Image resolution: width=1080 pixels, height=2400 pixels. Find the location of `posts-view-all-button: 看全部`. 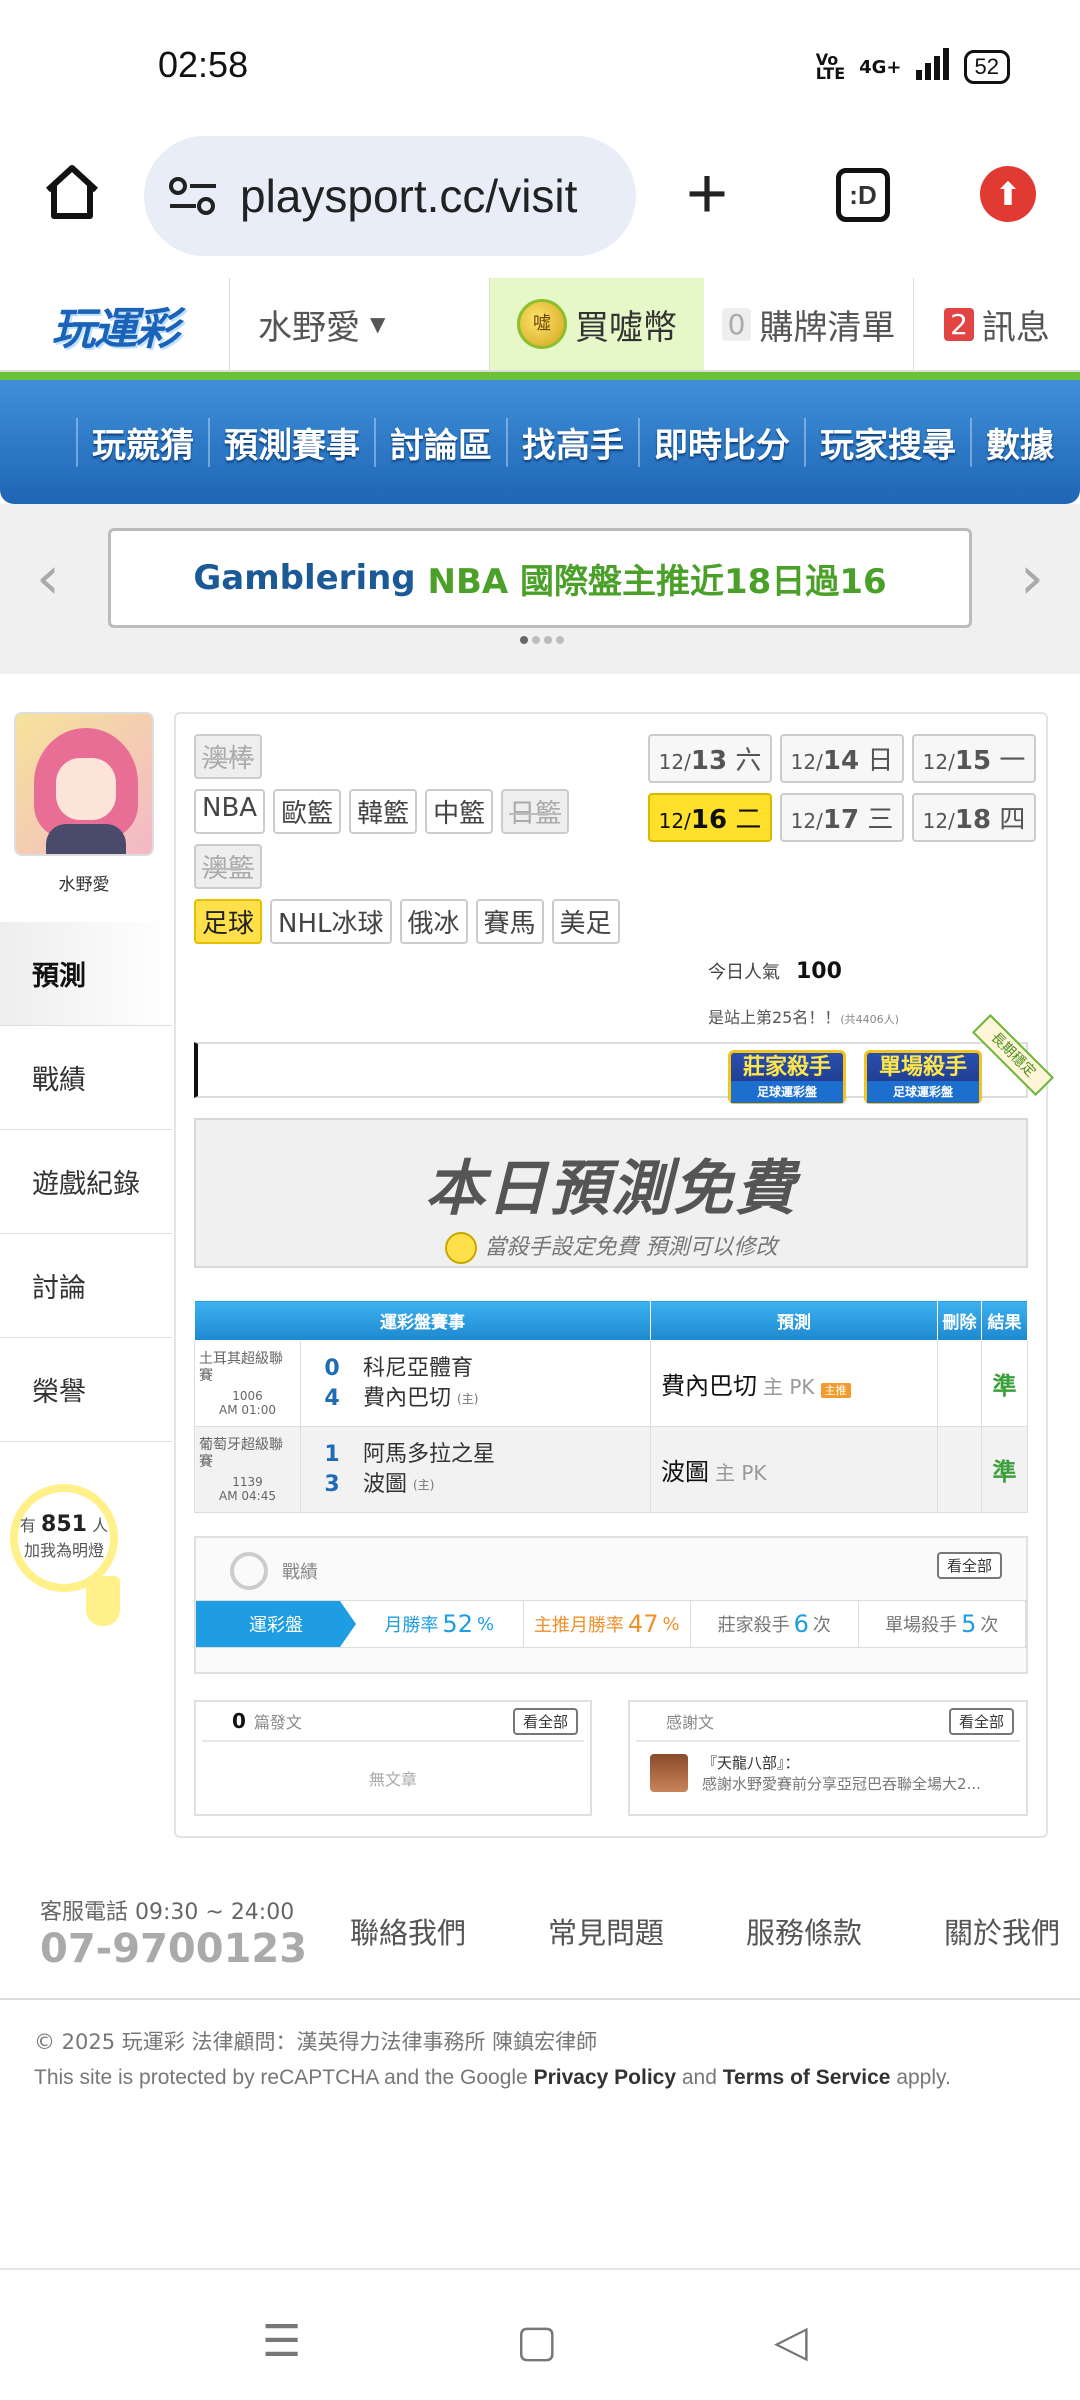

posts-view-all-button: 看全部 is located at coordinates (545, 1721).